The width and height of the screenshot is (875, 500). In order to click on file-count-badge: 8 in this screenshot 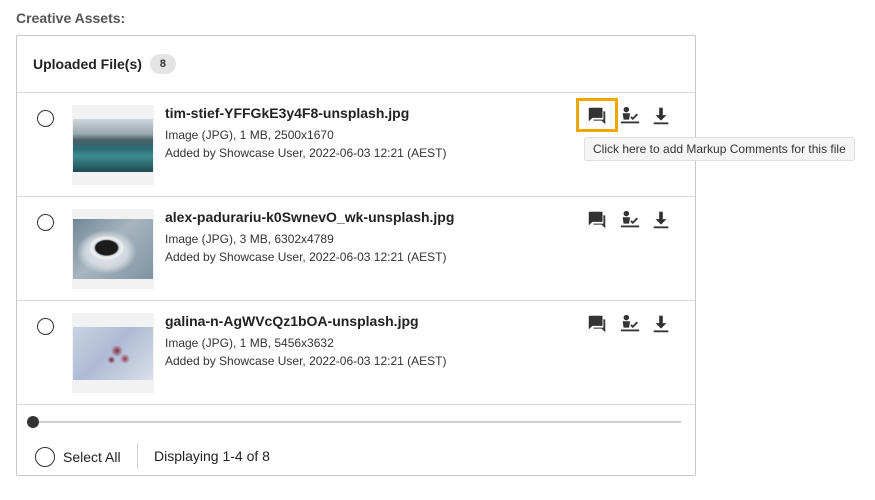, I will do `click(163, 64)`.